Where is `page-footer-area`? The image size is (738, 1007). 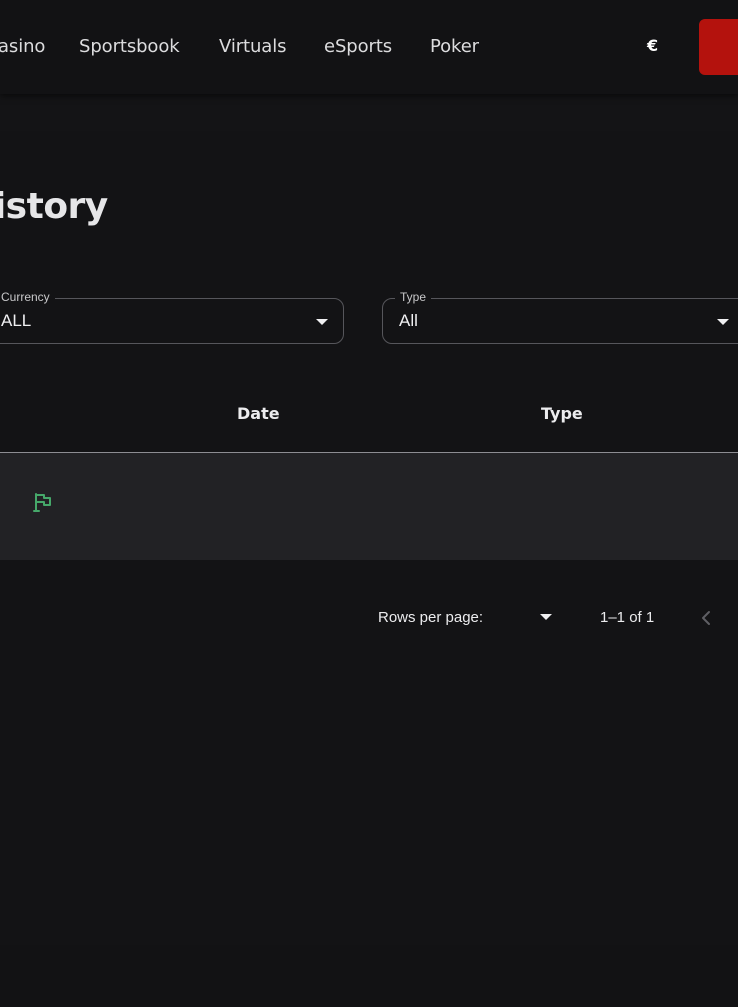
page-footer-area is located at coordinates (369, 976).